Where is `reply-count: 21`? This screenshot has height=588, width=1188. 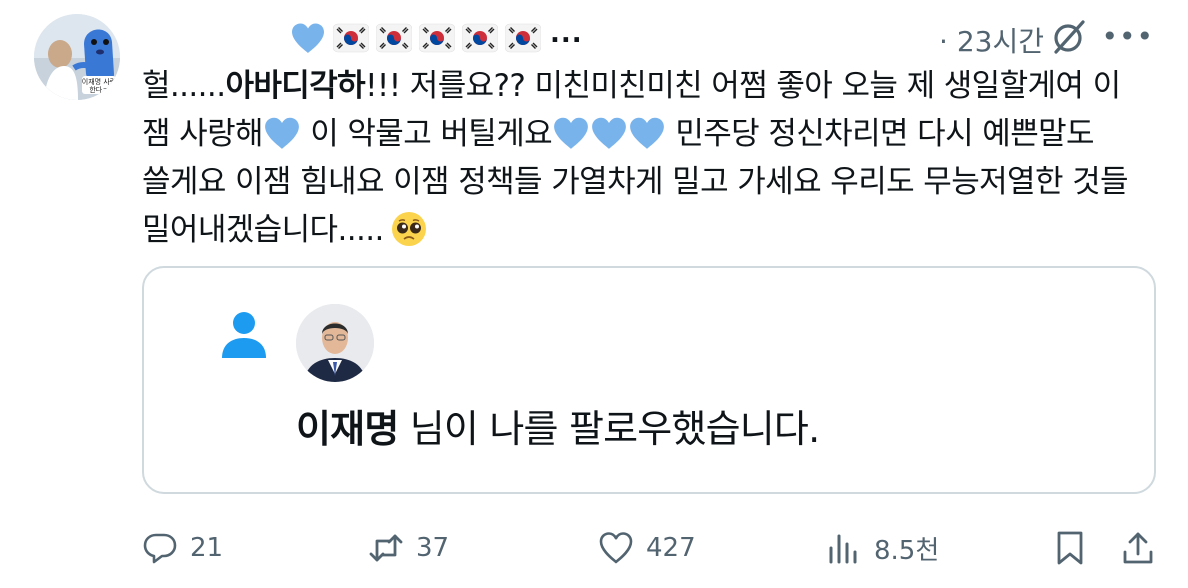
reply-count: 21 is located at coordinates (207, 548).